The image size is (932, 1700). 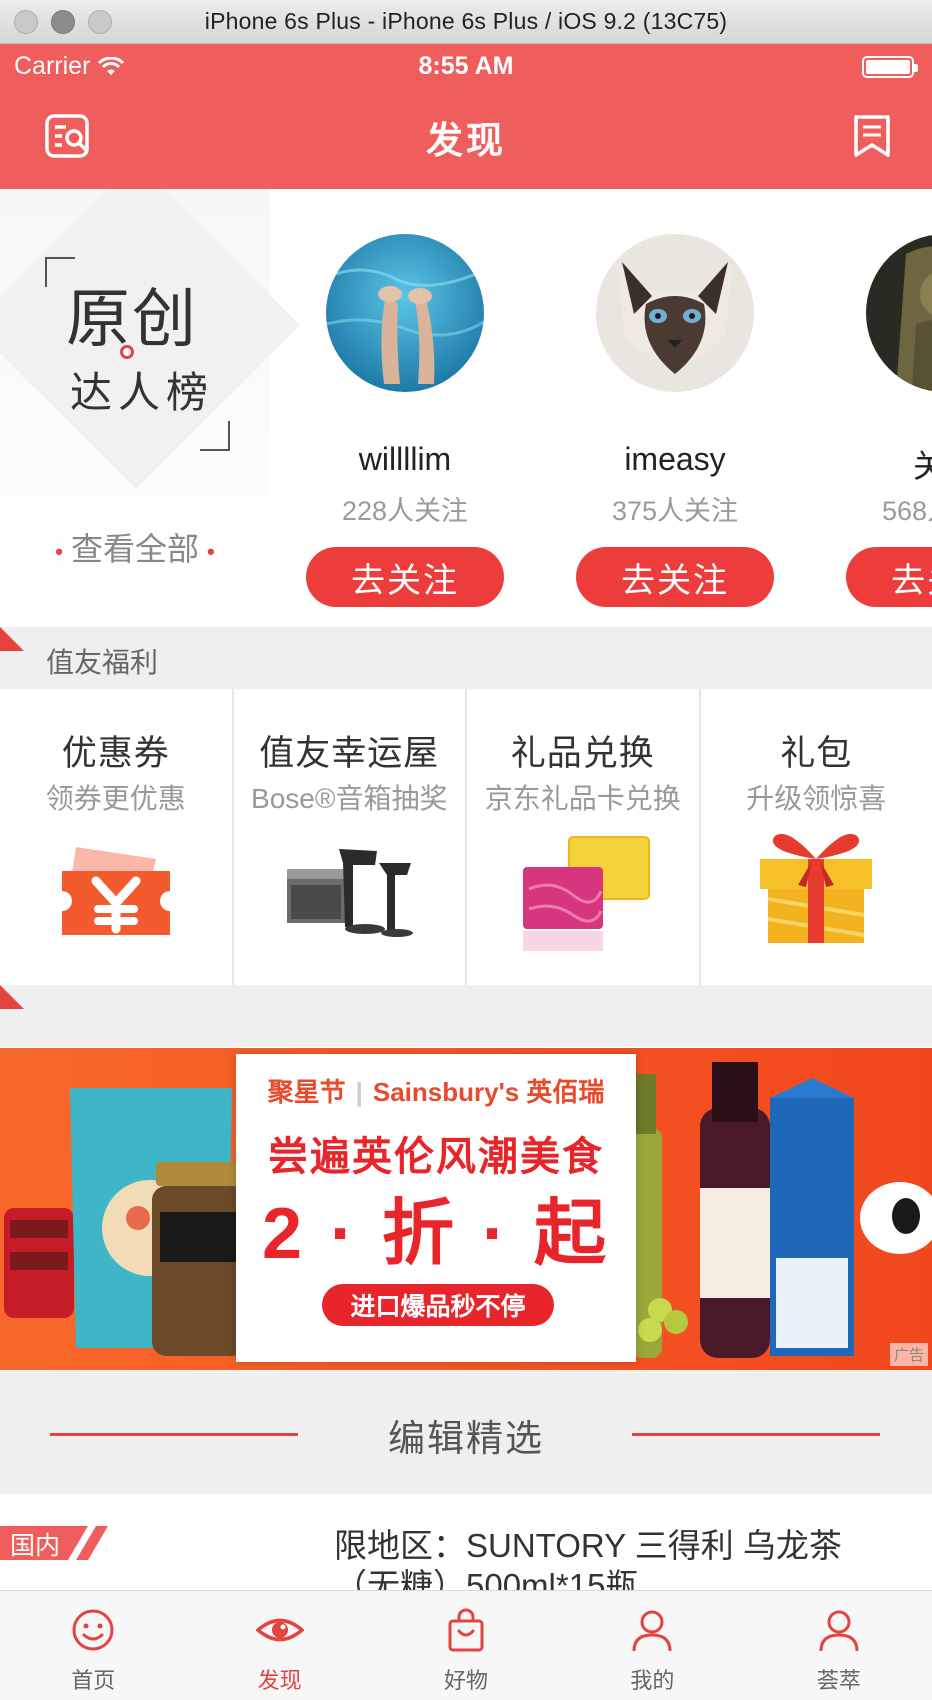 I want to click on gift-box-icon, so click(x=816, y=888).